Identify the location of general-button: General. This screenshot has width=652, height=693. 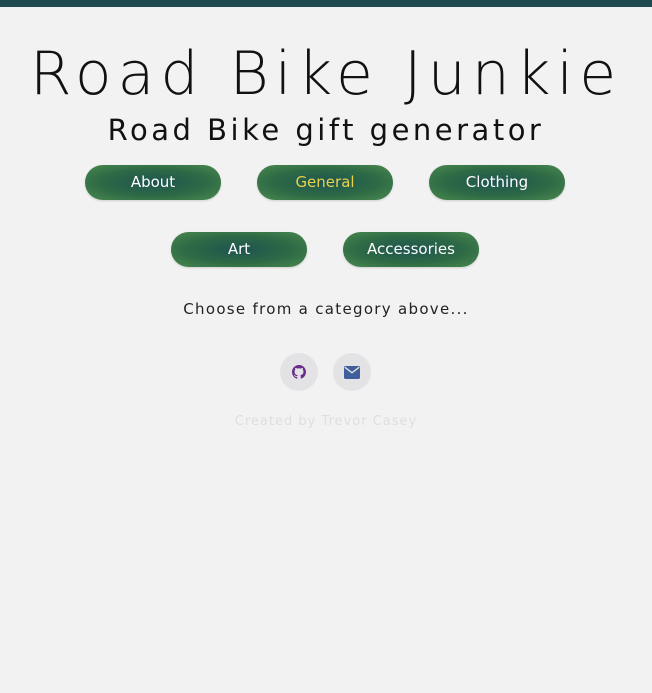
(325, 182).